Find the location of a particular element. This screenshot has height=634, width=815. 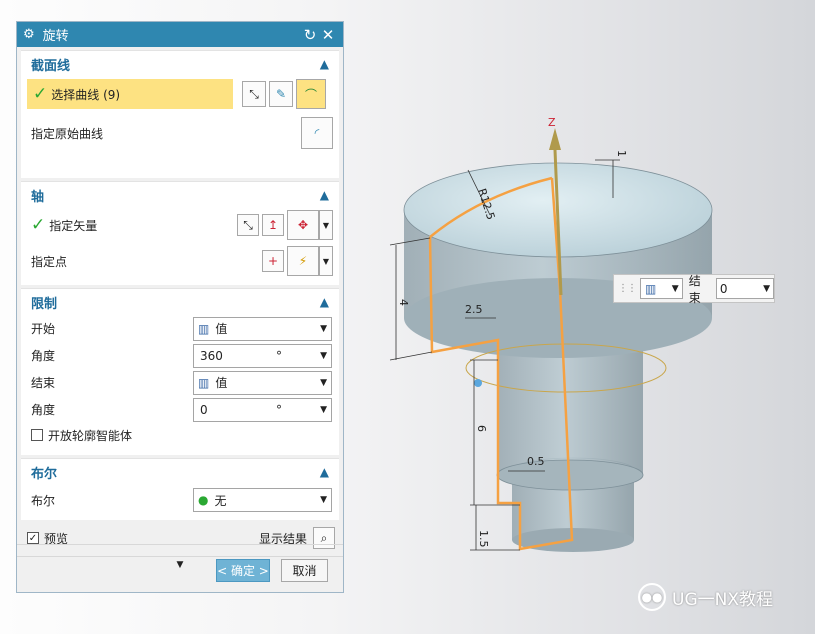

point-type-icon: ⚡ is located at coordinates (303, 261).